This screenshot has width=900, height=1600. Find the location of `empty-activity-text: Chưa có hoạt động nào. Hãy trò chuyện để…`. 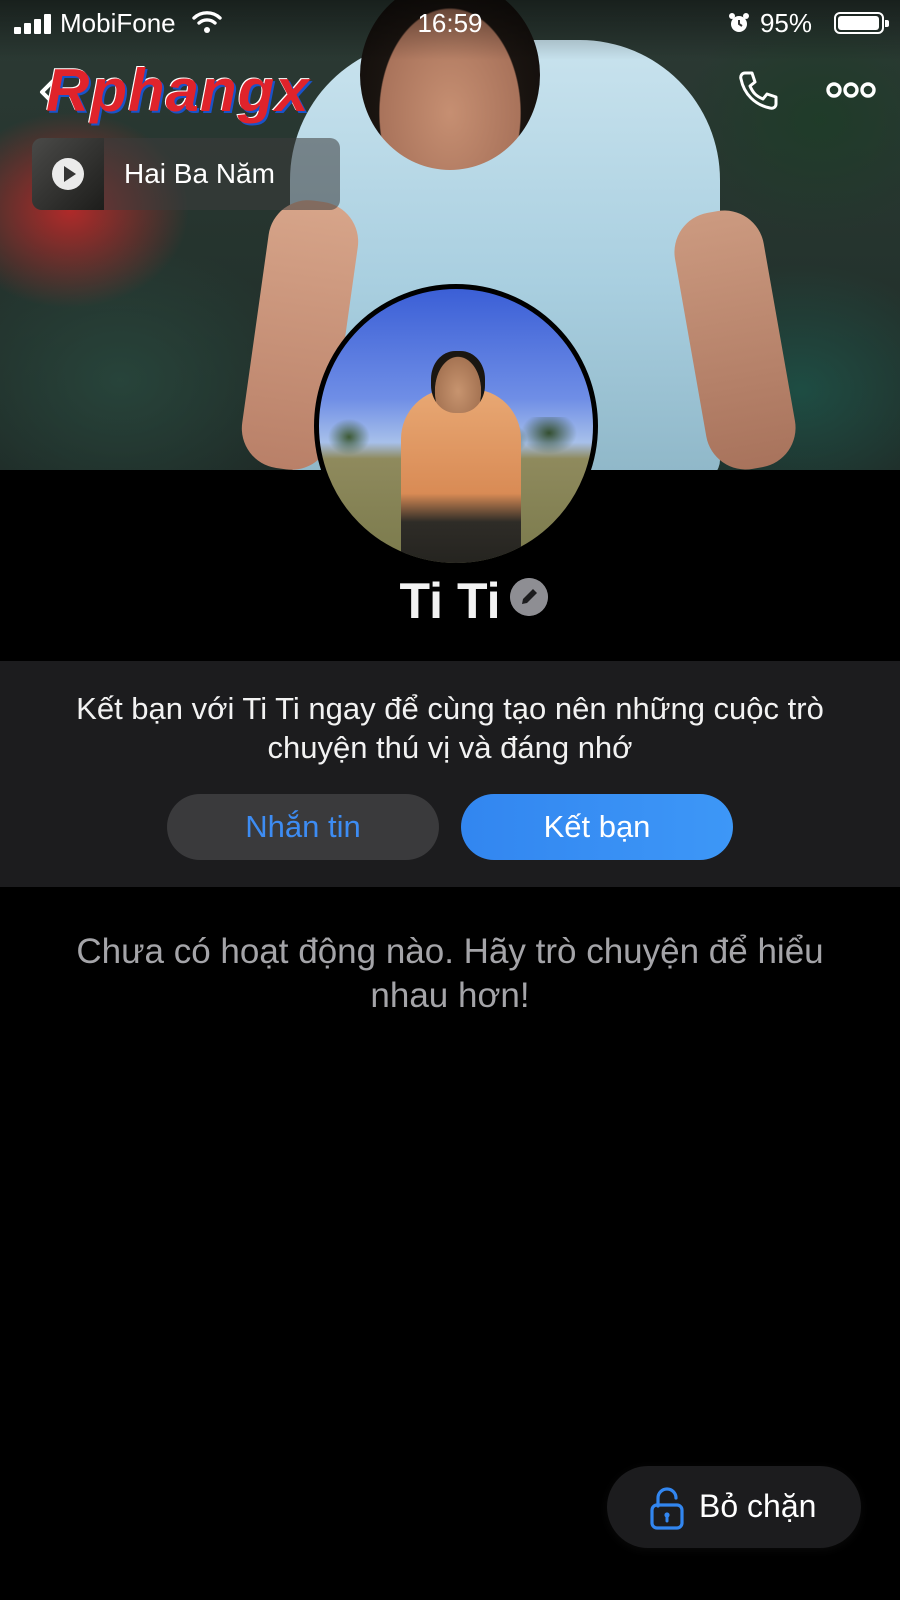

empty-activity-text: Chưa có hoạt động nào. Hãy trò chuyện để… is located at coordinates (450, 973).